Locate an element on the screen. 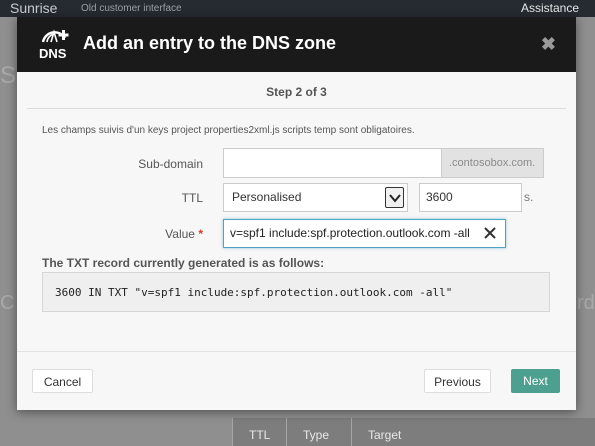 The image size is (595, 446). dialog-header: DNS Add an entry to the DNS zone ✖ is located at coordinates (296, 44).